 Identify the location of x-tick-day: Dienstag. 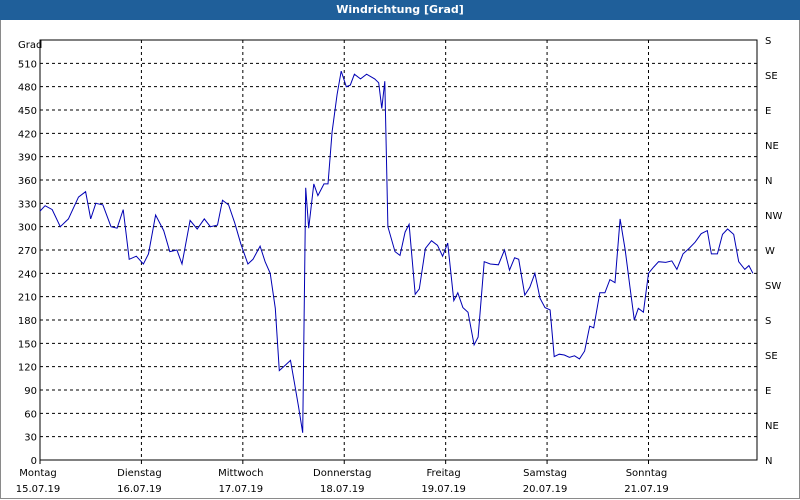
(139, 473).